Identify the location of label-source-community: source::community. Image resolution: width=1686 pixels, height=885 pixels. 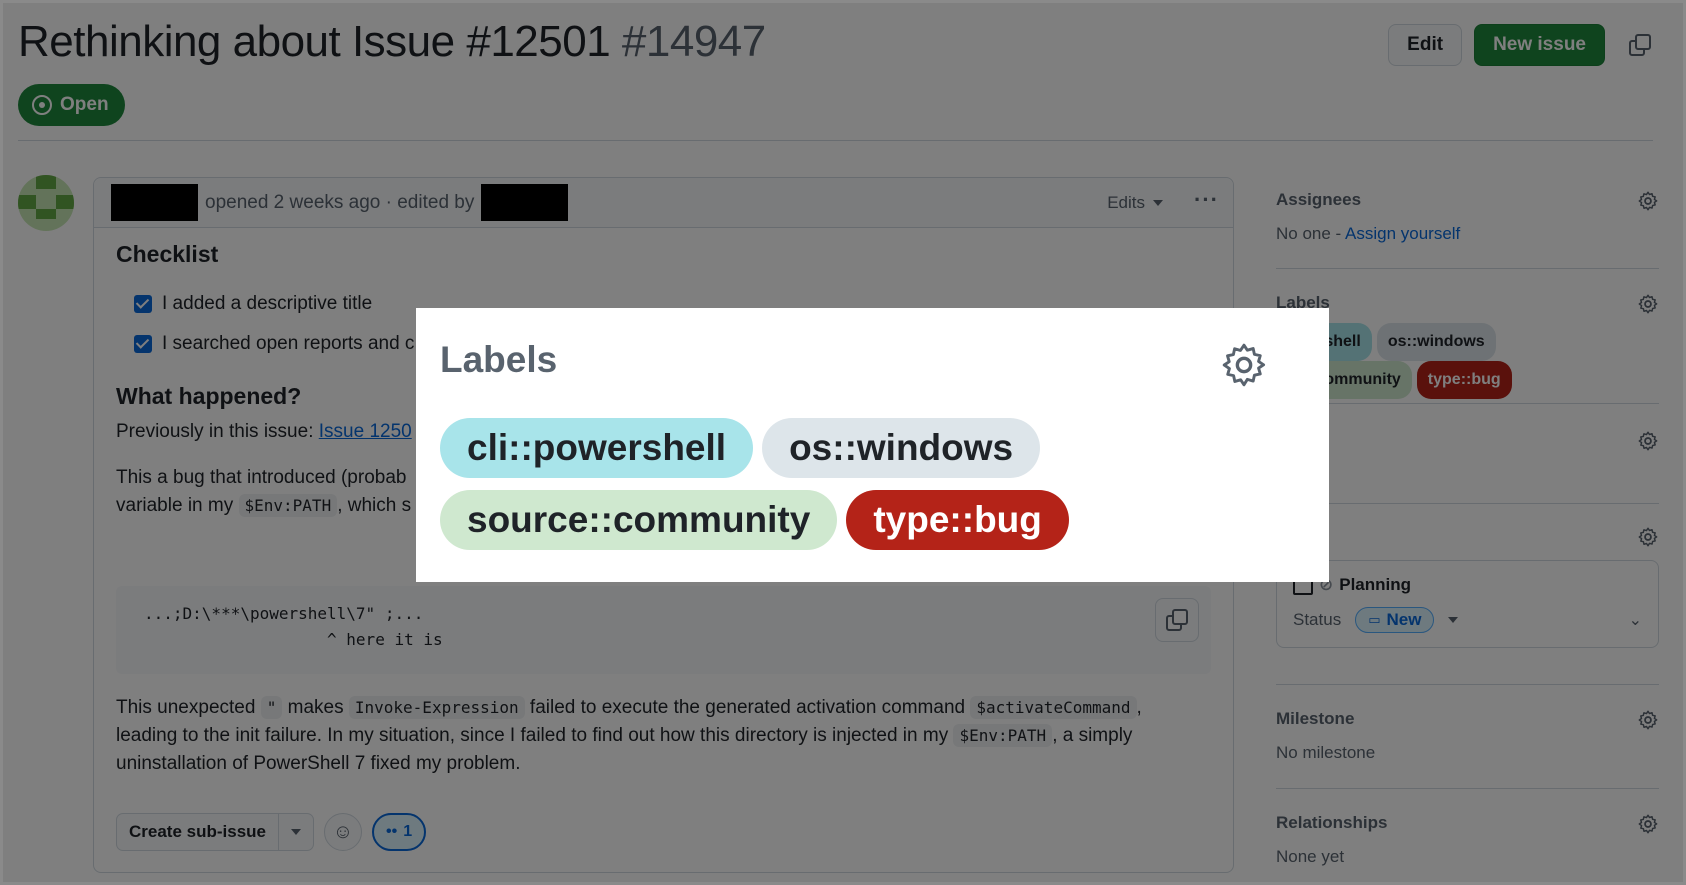
(639, 520).